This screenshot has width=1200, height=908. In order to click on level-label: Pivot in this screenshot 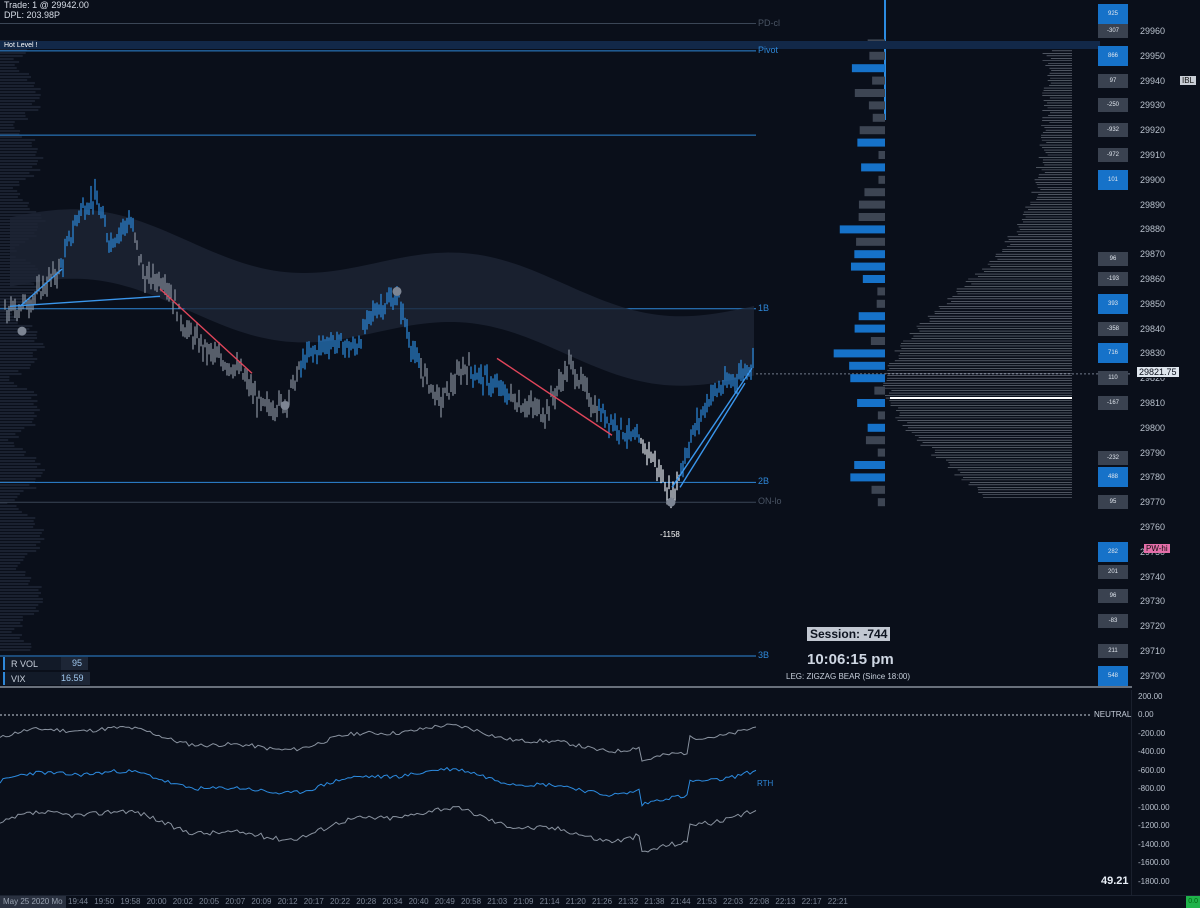, I will do `click(768, 49)`.